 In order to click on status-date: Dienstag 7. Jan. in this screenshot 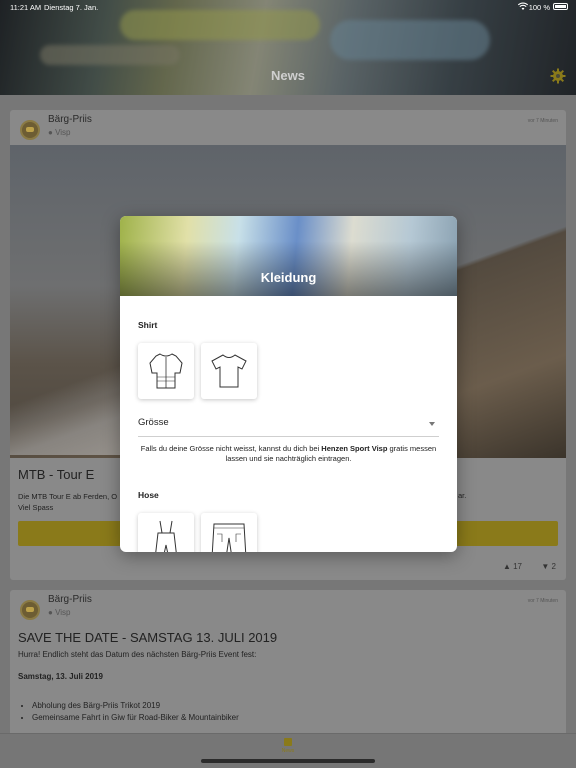, I will do `click(71, 7)`.